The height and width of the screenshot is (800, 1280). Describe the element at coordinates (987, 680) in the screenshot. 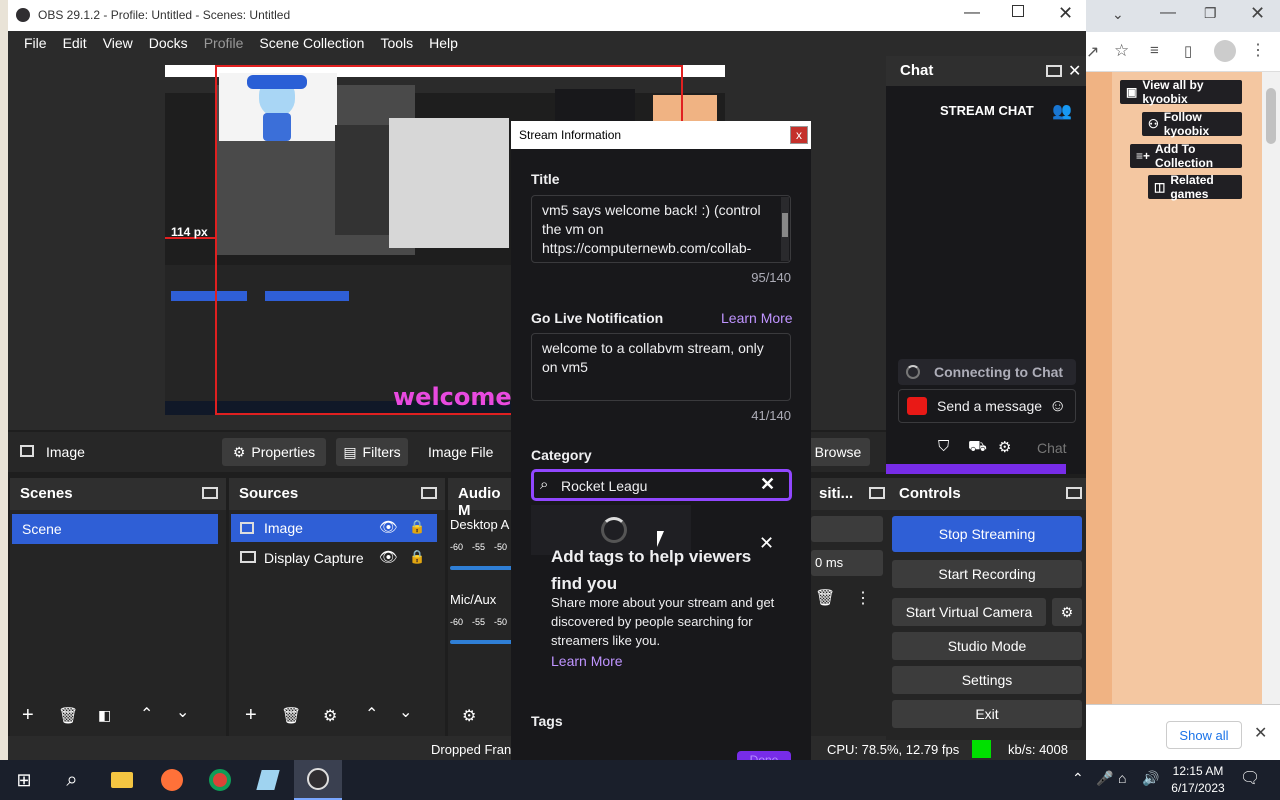

I see `settings-button: Settings` at that location.